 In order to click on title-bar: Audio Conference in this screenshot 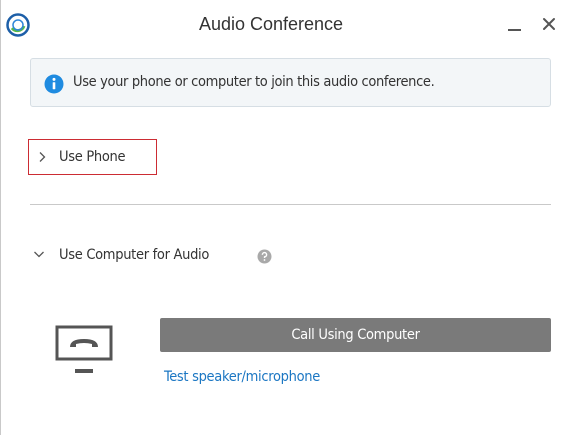, I will do `click(286, 24)`.